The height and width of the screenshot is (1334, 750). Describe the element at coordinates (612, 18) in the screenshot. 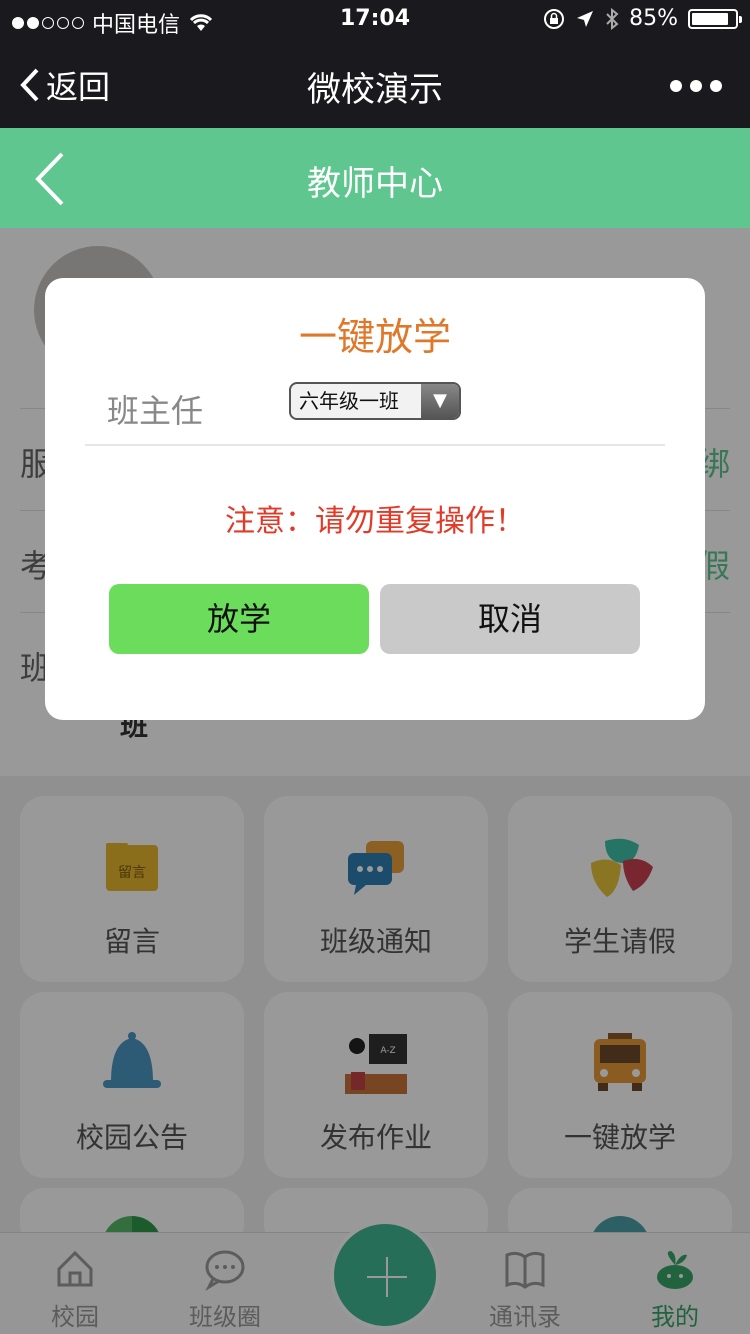

I see `bluetooth-icon` at that location.